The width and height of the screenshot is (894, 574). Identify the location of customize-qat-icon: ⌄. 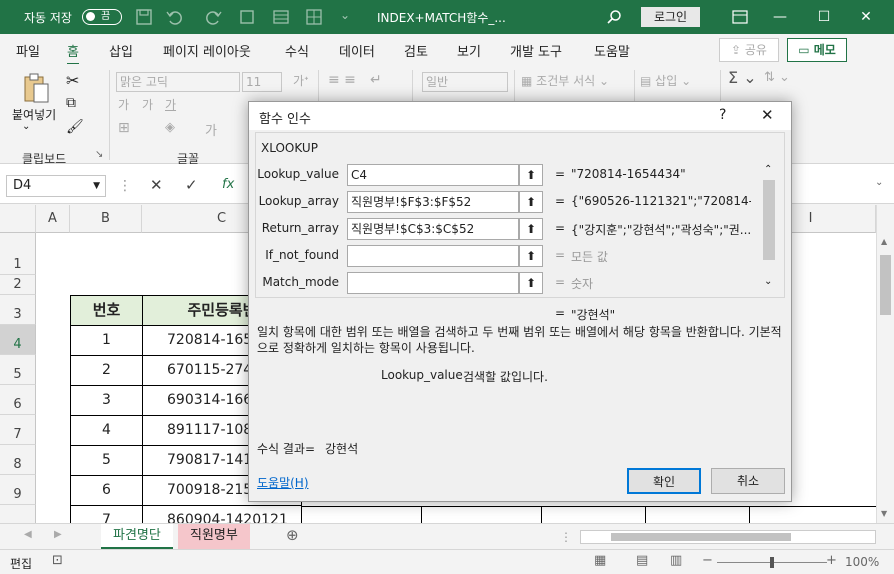
(345, 15).